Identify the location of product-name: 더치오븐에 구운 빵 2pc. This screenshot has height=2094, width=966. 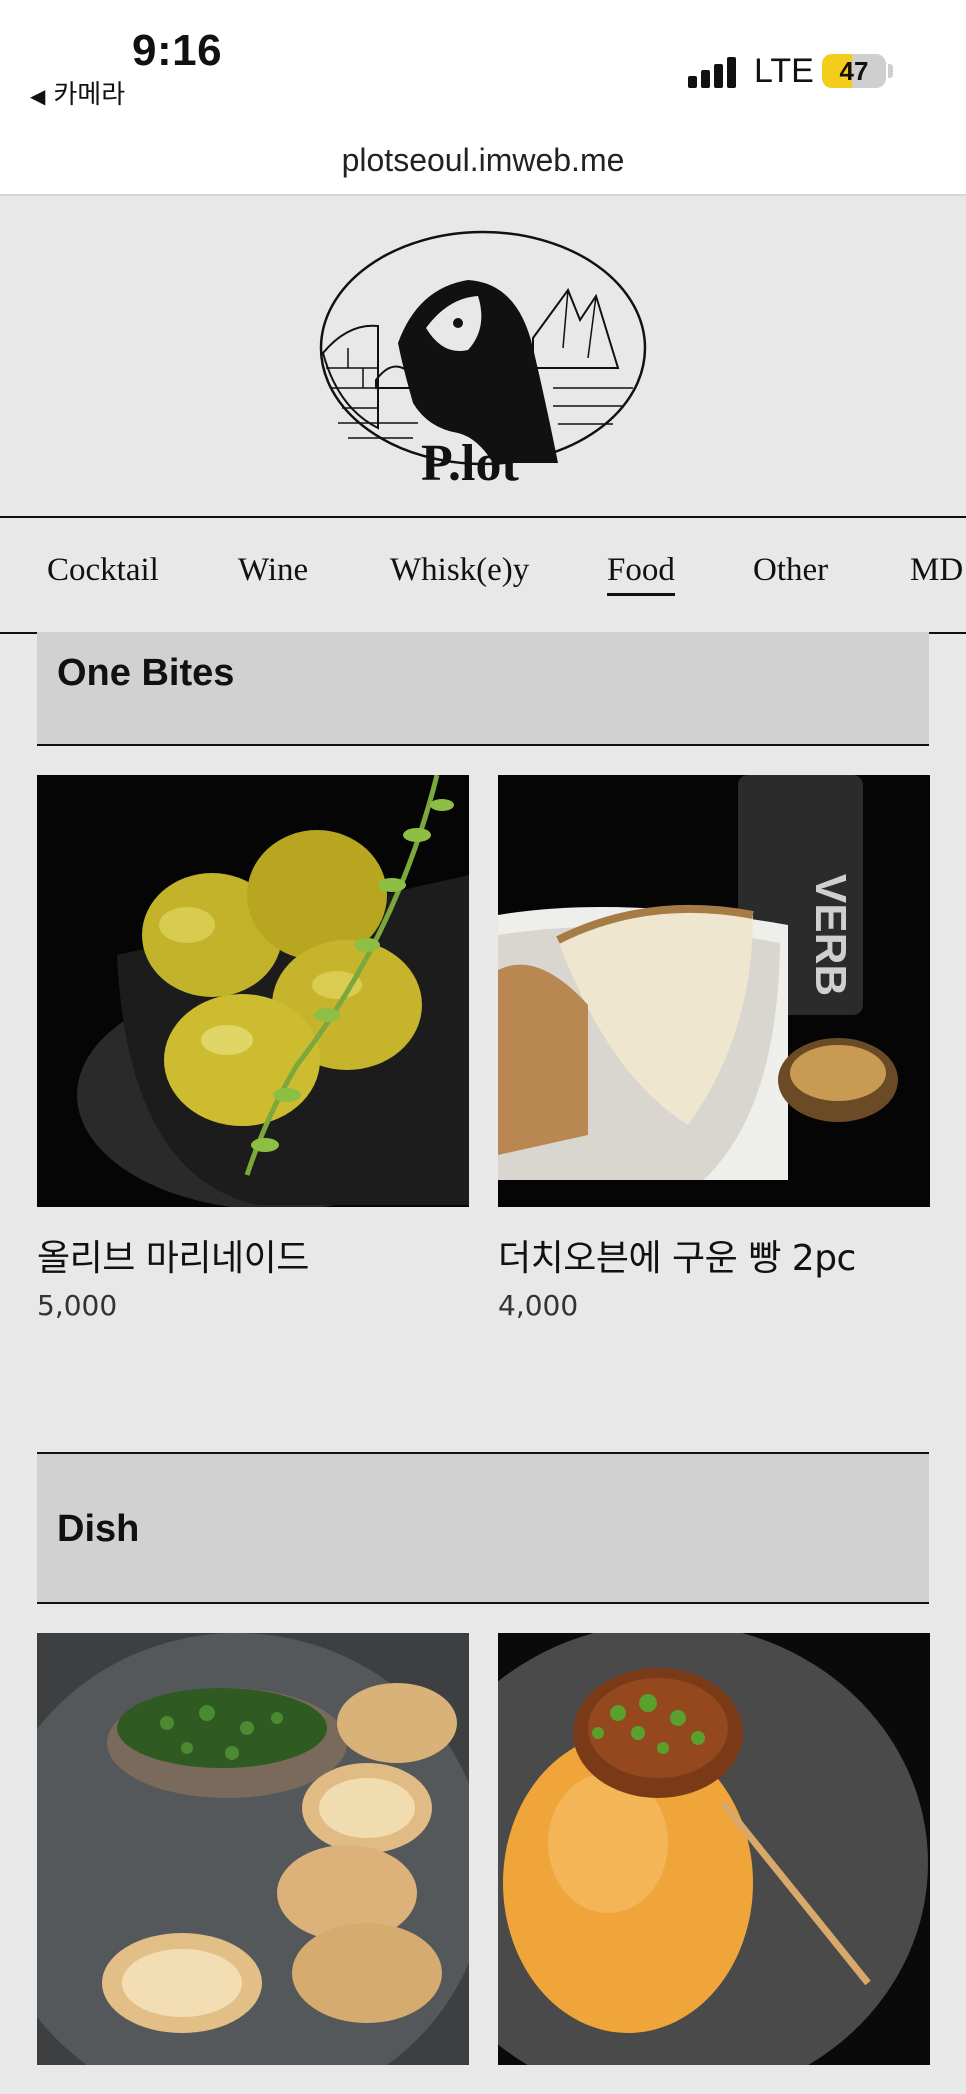
(714, 1255).